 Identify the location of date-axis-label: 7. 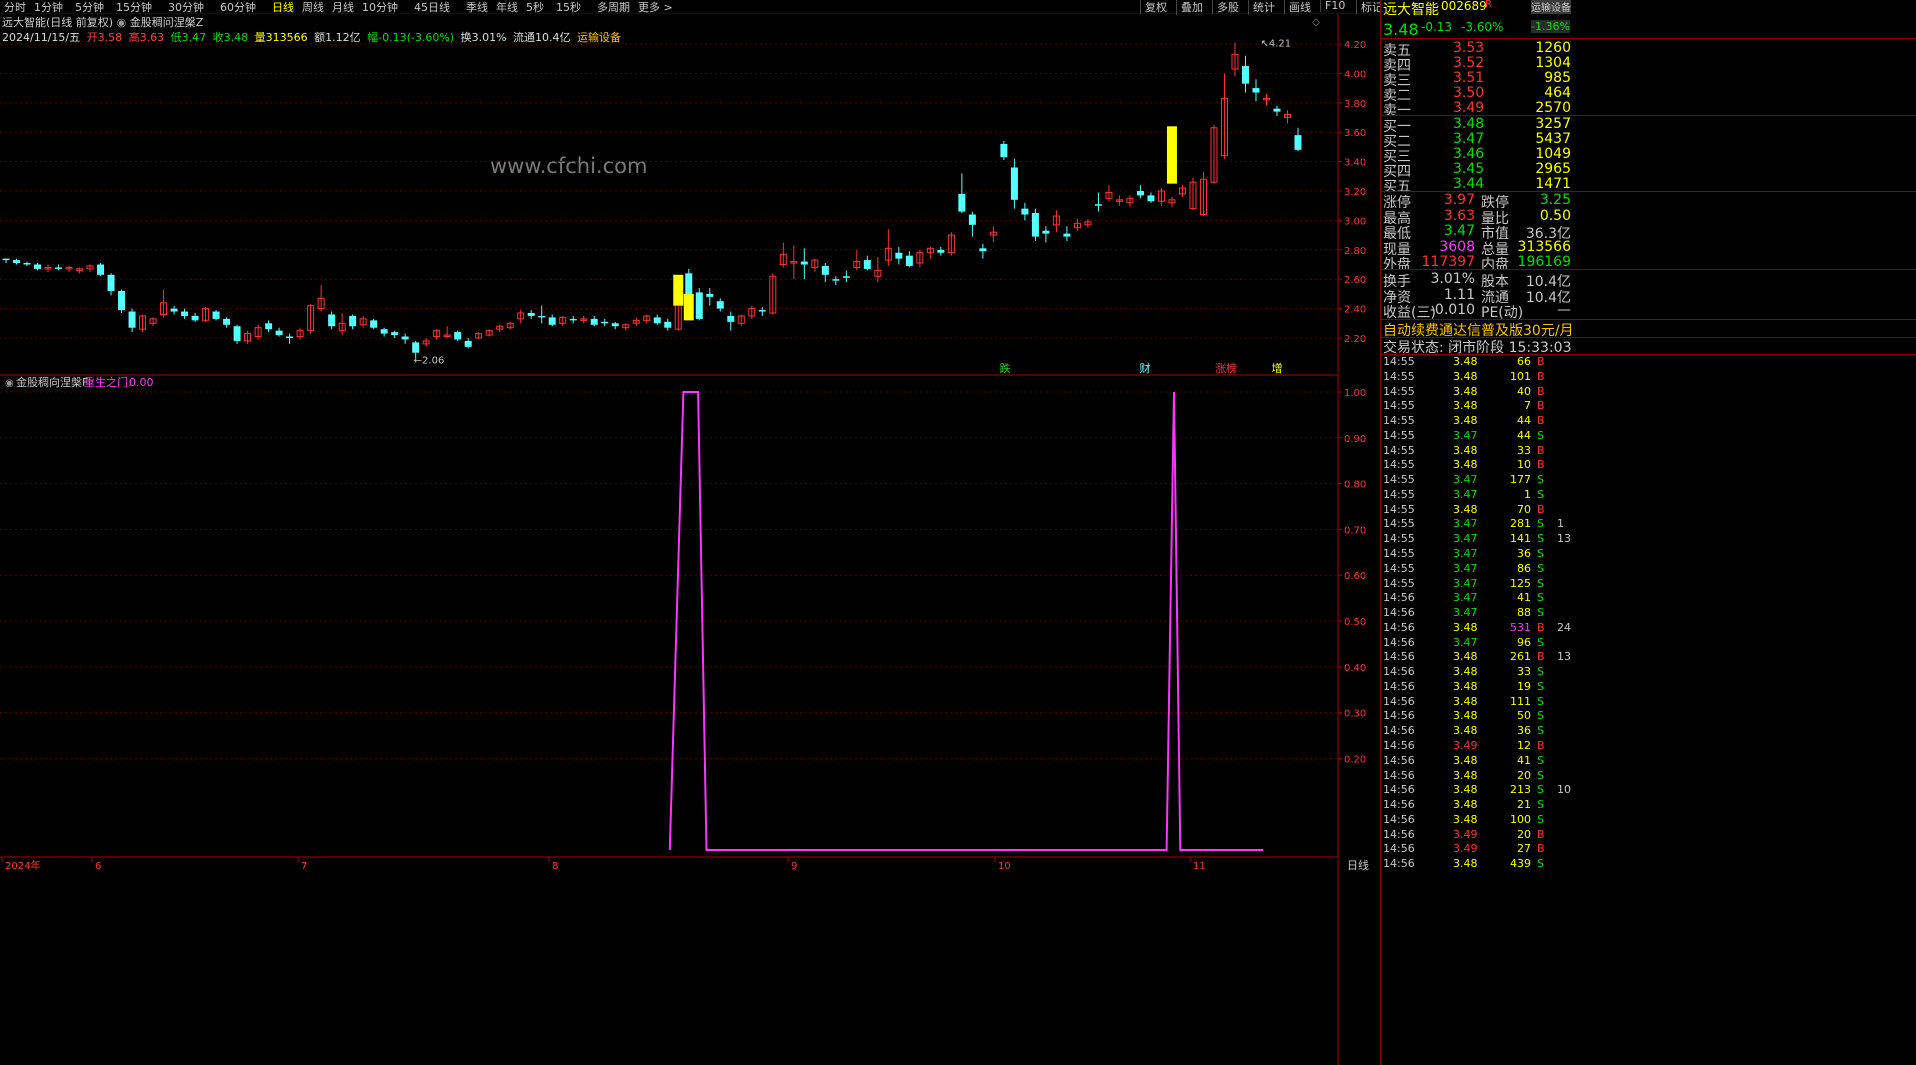
(304, 866).